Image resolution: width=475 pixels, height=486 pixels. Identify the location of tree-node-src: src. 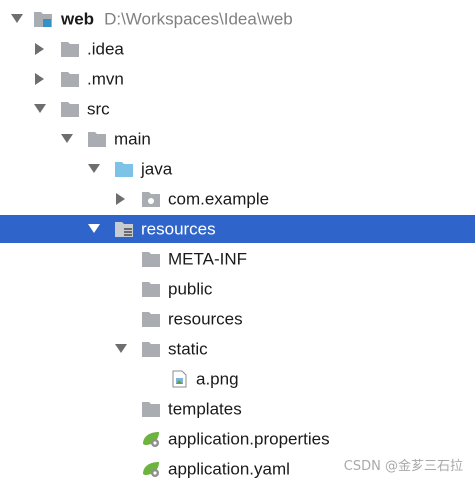
(237, 109).